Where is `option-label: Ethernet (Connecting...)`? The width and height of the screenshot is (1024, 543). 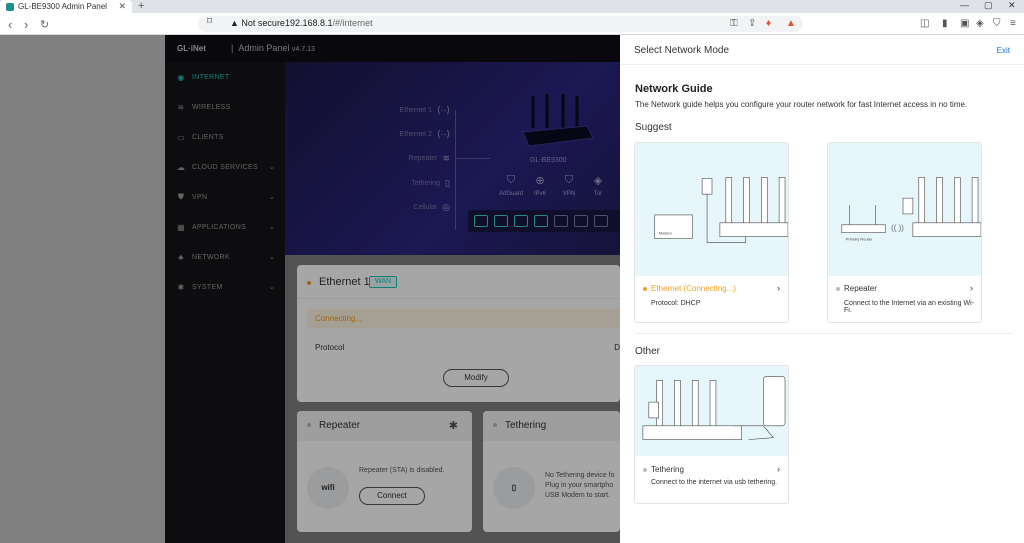
option-label: Ethernet (Connecting...) is located at coordinates (693, 288).